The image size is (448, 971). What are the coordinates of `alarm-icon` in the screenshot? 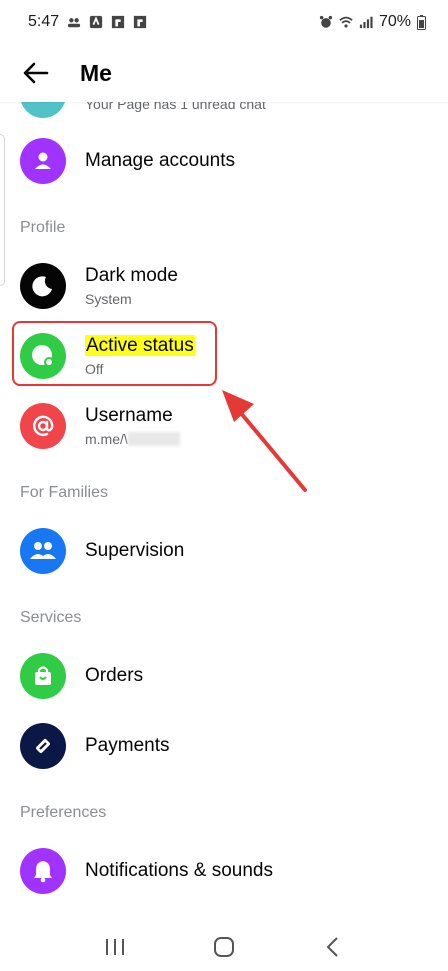 It's located at (326, 21).